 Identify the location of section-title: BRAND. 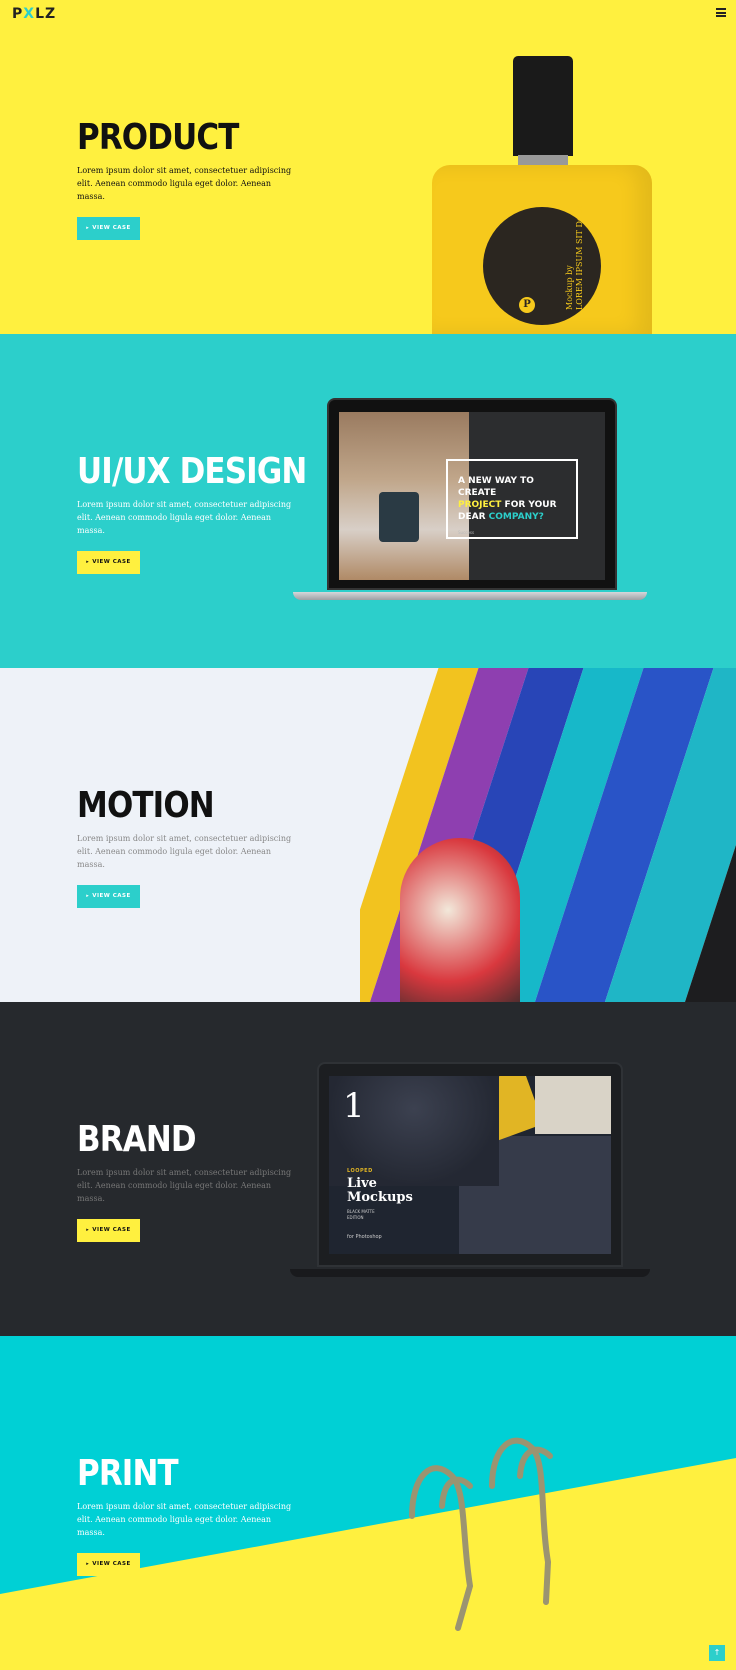
(137, 1139).